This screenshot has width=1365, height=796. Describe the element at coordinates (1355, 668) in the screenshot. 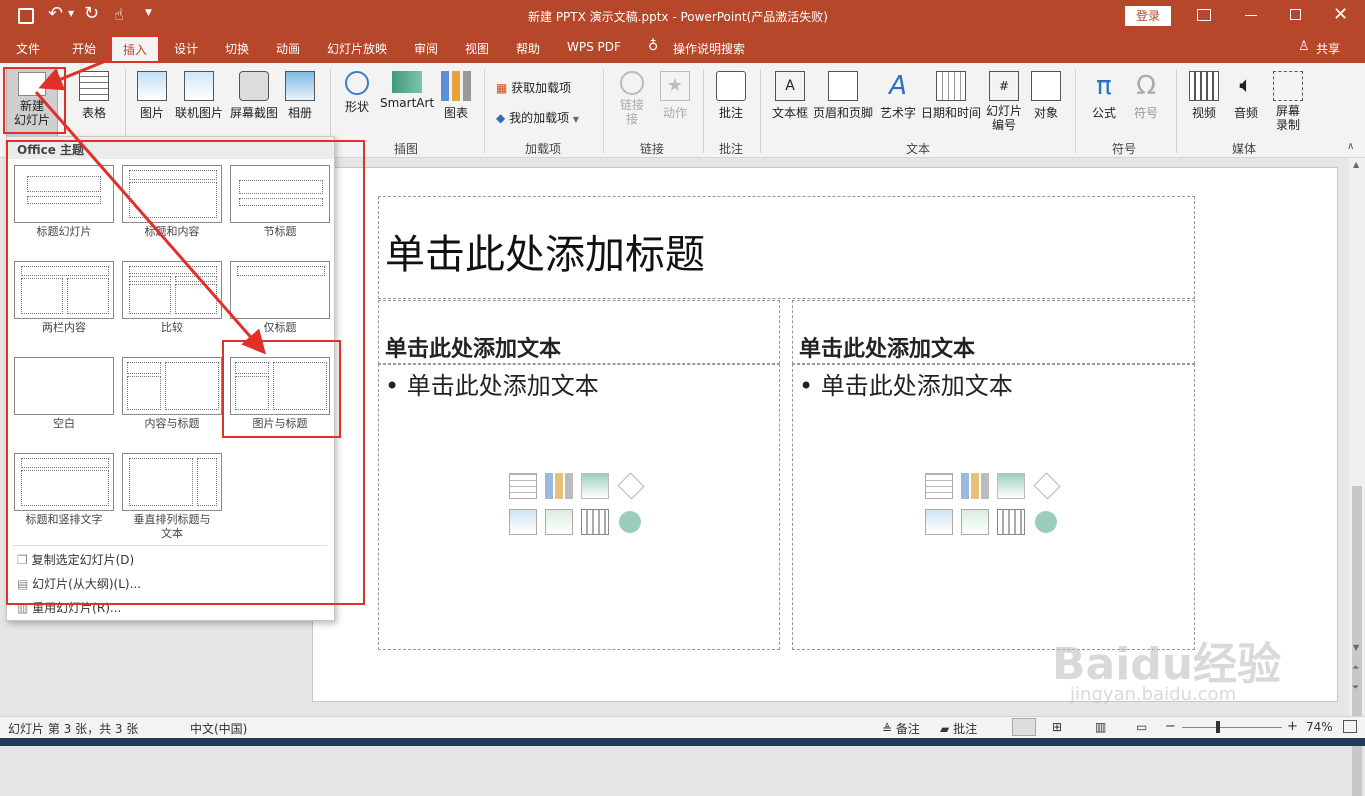

I see `prev-slide-icon: ⏶` at that location.